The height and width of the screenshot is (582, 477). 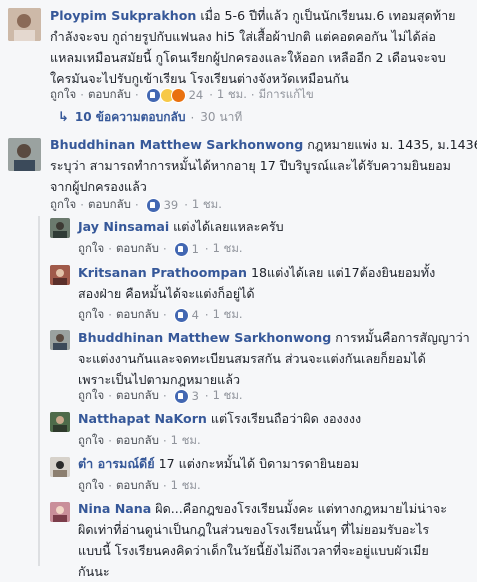 I want to click on view-replies-link: ↳ 10 ข้อความตอบกลับ · 30 นาที, so click(x=150, y=117).